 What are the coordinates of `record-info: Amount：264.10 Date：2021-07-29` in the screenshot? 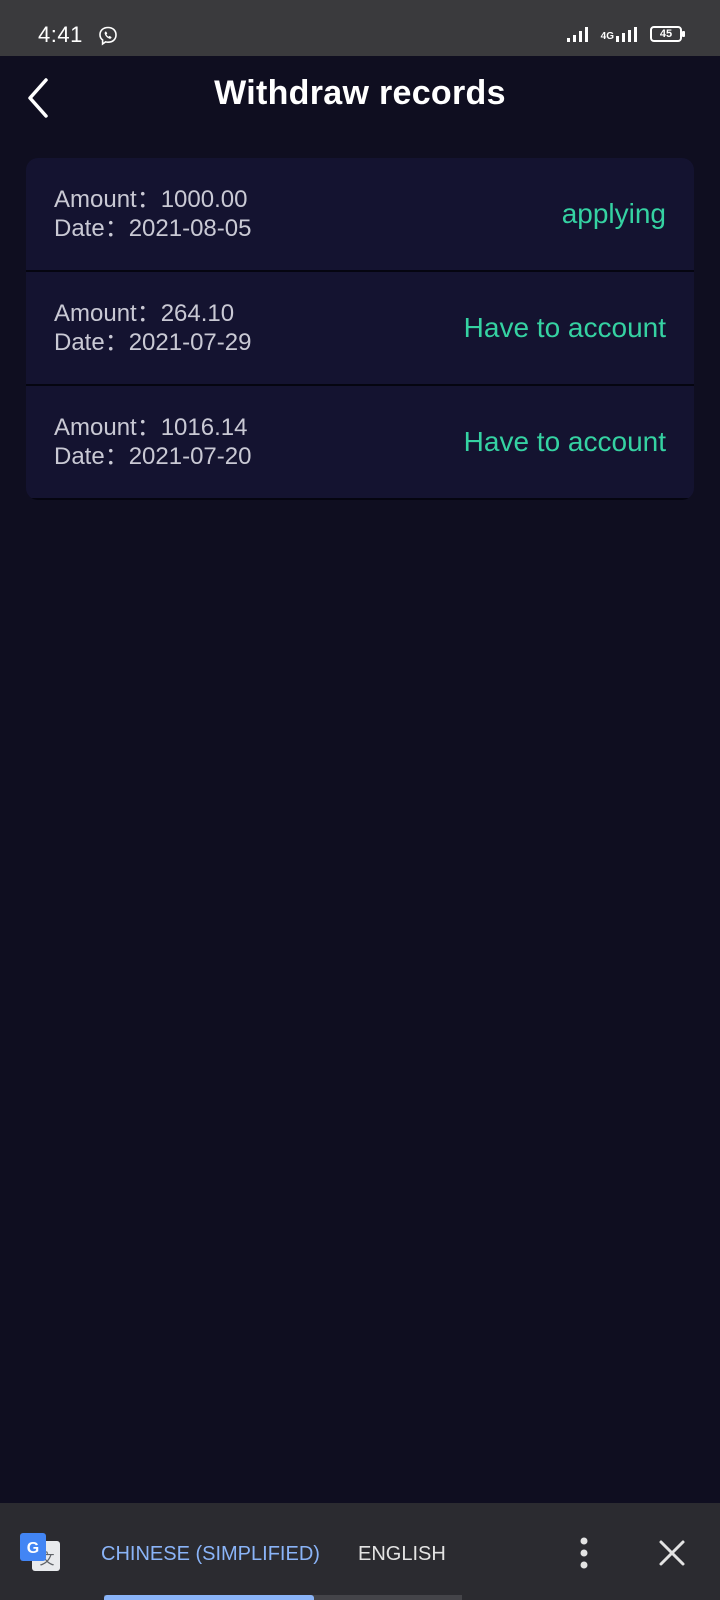 It's located at (152, 328).